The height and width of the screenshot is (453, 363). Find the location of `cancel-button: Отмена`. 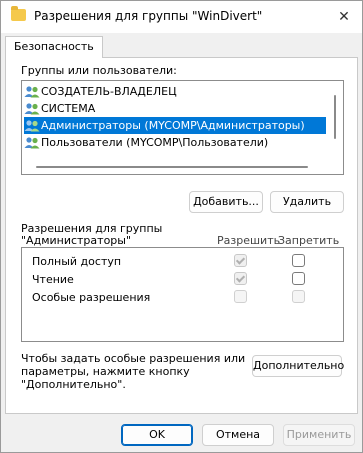

cancel-button: Отмена is located at coordinates (238, 435).